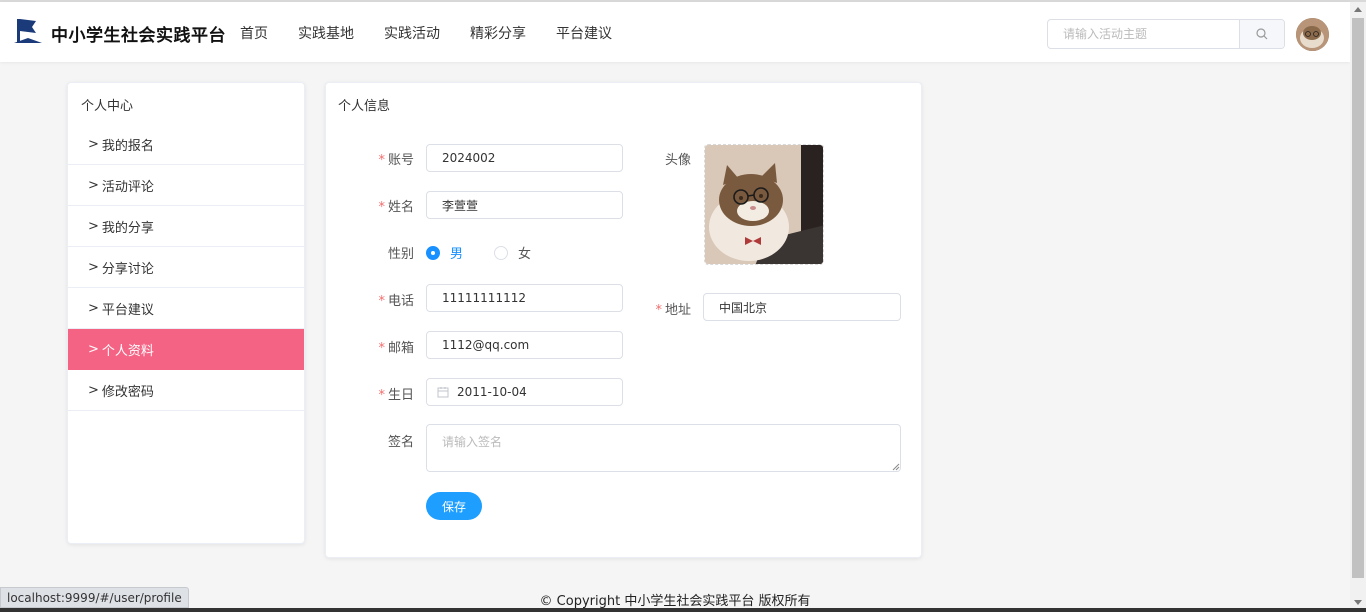 The width and height of the screenshot is (1366, 612). What do you see at coordinates (186, 185) in the screenshot?
I see `sidebar-item-comments: > 活动评论` at bounding box center [186, 185].